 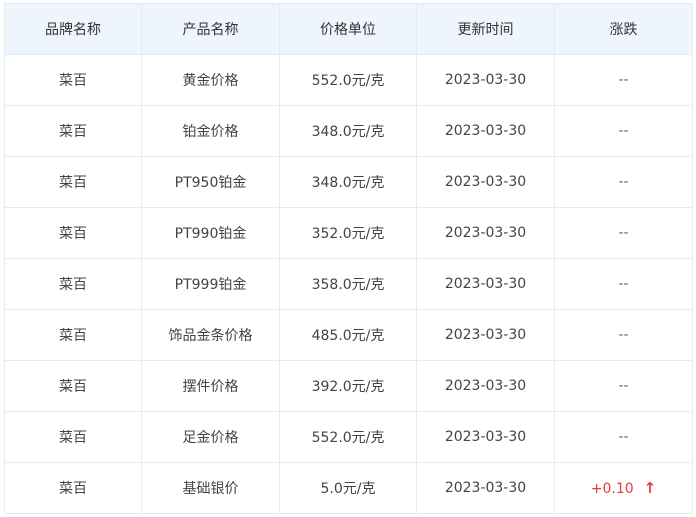 I want to click on header-brand: 品牌名称, so click(x=73, y=29).